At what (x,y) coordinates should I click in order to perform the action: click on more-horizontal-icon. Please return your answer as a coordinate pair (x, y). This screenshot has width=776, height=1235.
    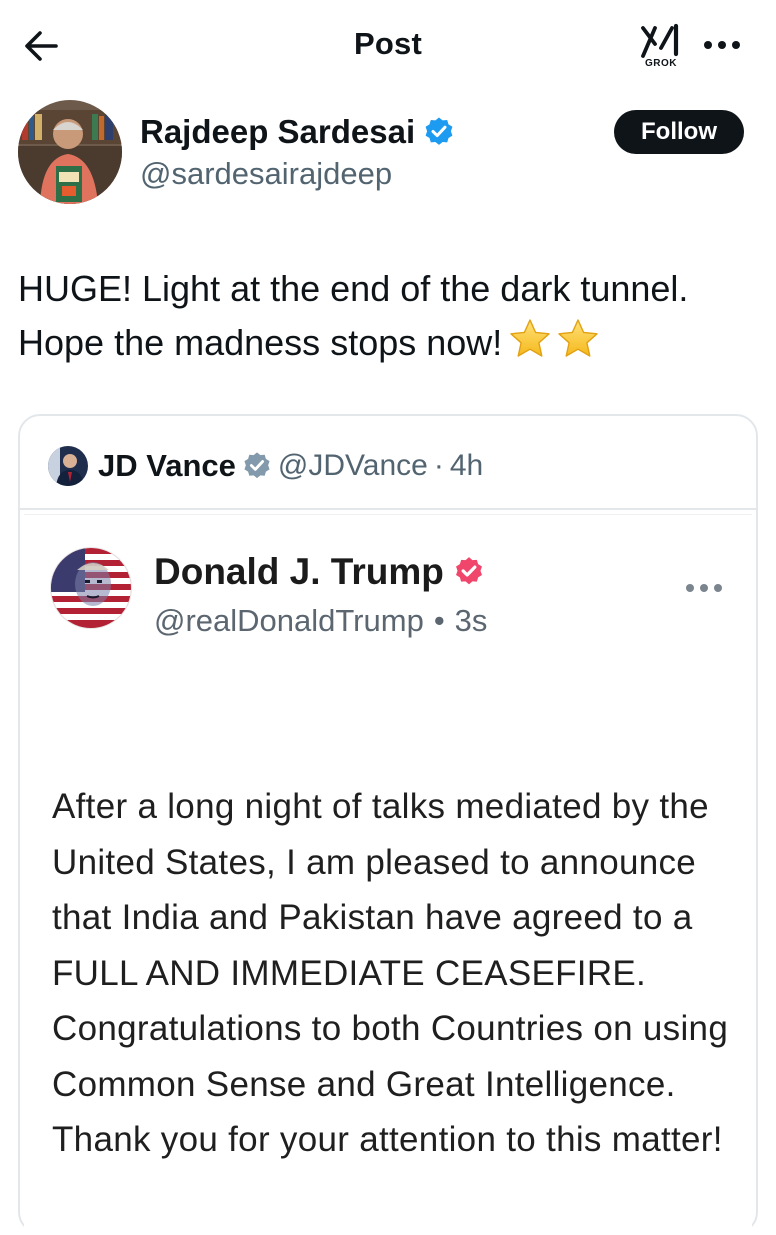
    Looking at the image, I should click on (722, 45).